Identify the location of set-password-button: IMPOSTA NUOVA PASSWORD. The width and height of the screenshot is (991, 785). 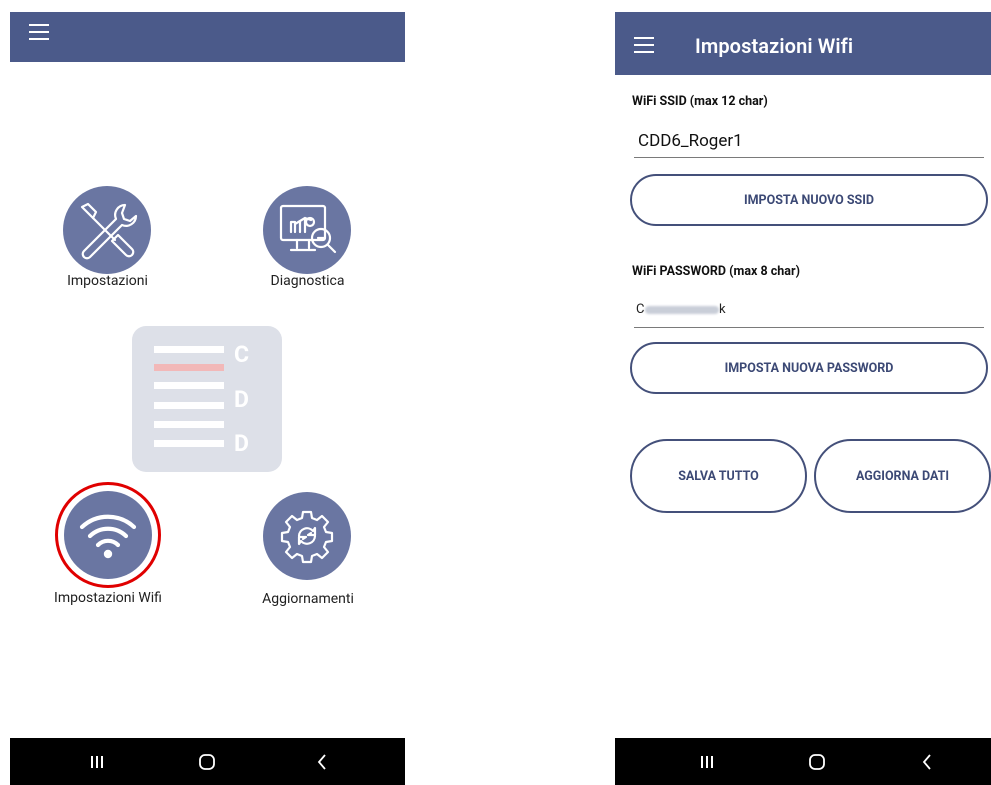
(809, 368).